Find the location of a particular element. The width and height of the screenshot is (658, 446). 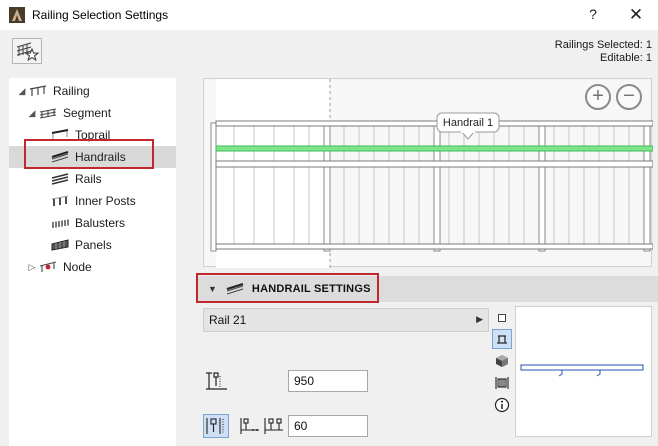

rails-icon is located at coordinates (60, 179).